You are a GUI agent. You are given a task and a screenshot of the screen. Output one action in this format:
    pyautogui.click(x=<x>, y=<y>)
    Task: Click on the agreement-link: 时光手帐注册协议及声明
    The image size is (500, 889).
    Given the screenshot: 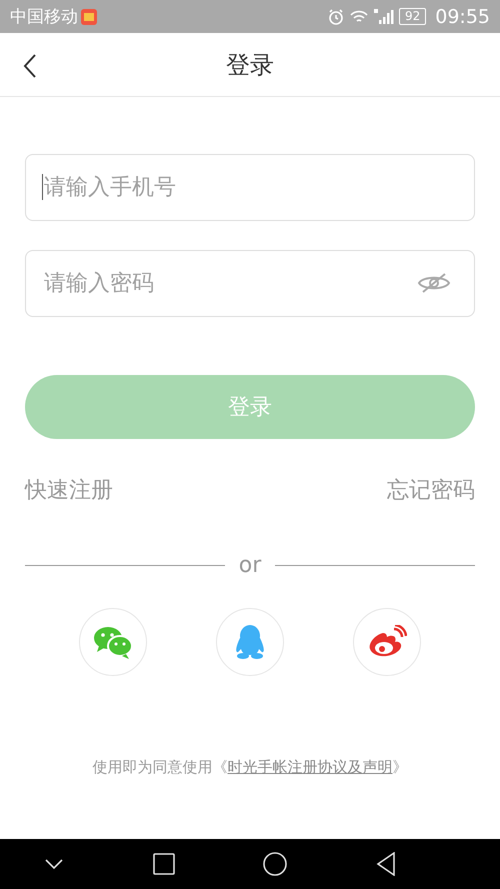 What is the action you would take?
    pyautogui.click(x=310, y=767)
    